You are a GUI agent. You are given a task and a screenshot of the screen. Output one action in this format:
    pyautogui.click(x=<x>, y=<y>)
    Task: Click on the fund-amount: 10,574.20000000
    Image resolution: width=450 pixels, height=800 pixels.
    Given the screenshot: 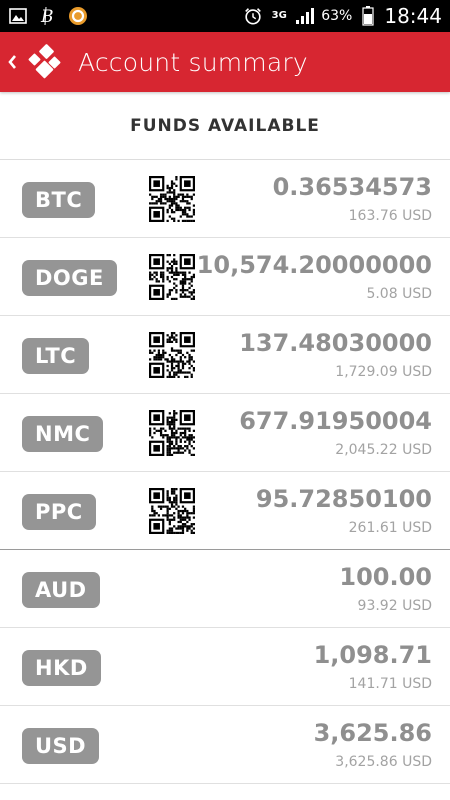 What is the action you would take?
    pyautogui.click(x=314, y=265)
    